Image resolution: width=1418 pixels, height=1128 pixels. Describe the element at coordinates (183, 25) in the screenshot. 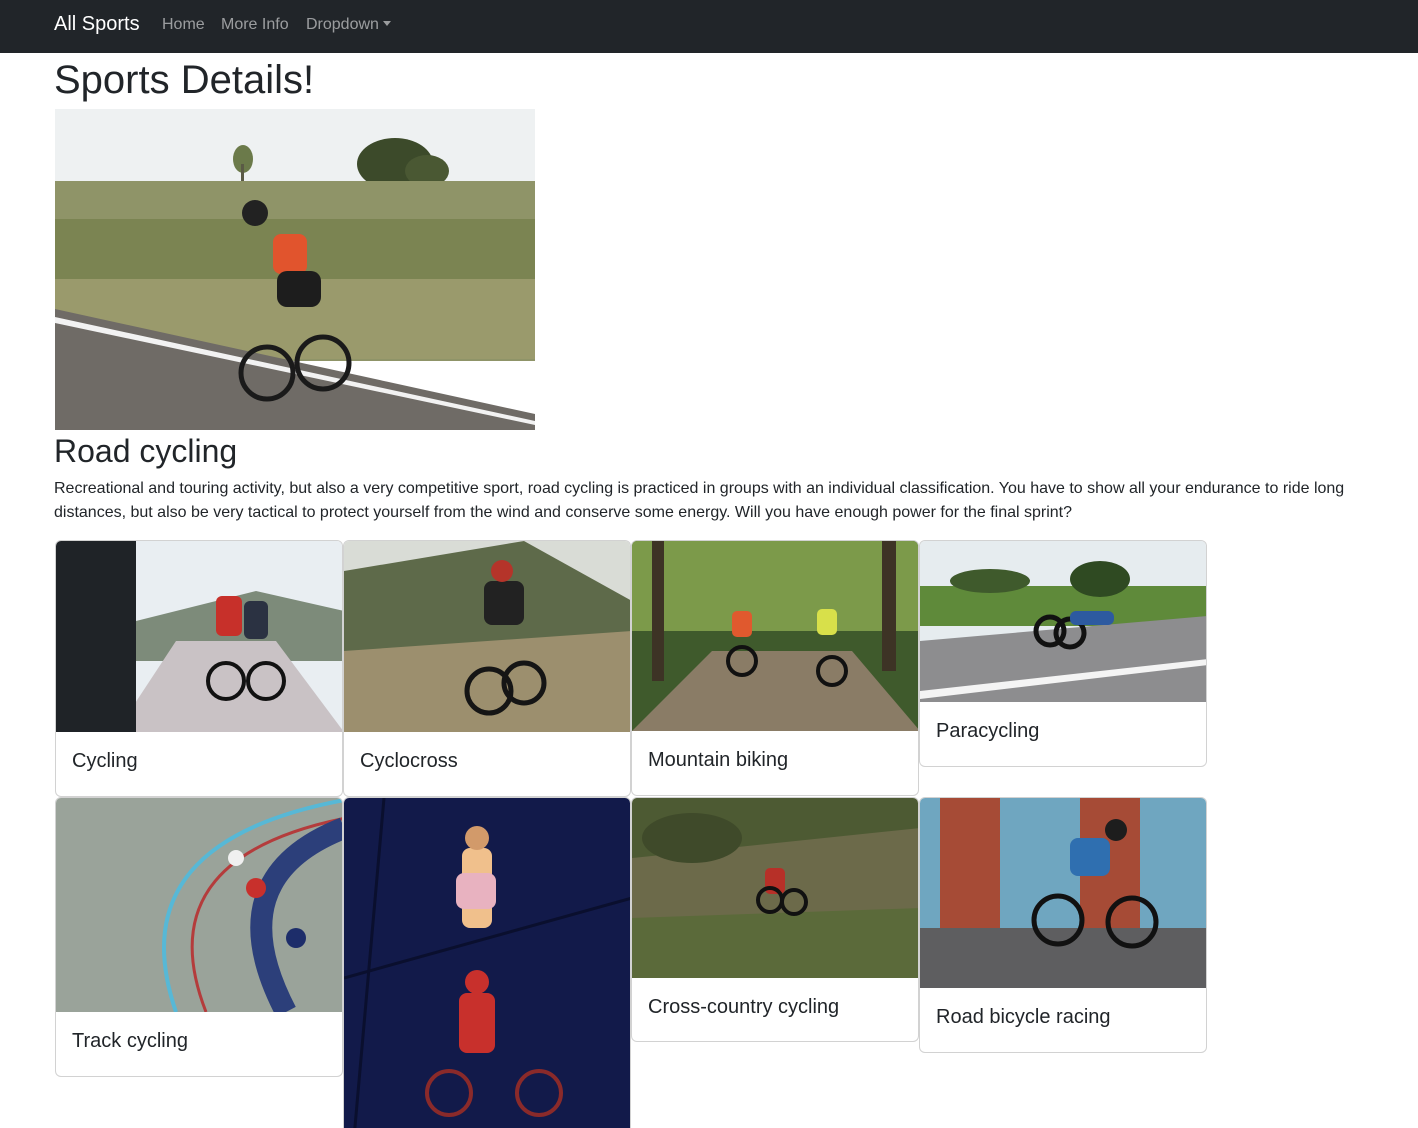

I see `nav-link-home: Home` at that location.